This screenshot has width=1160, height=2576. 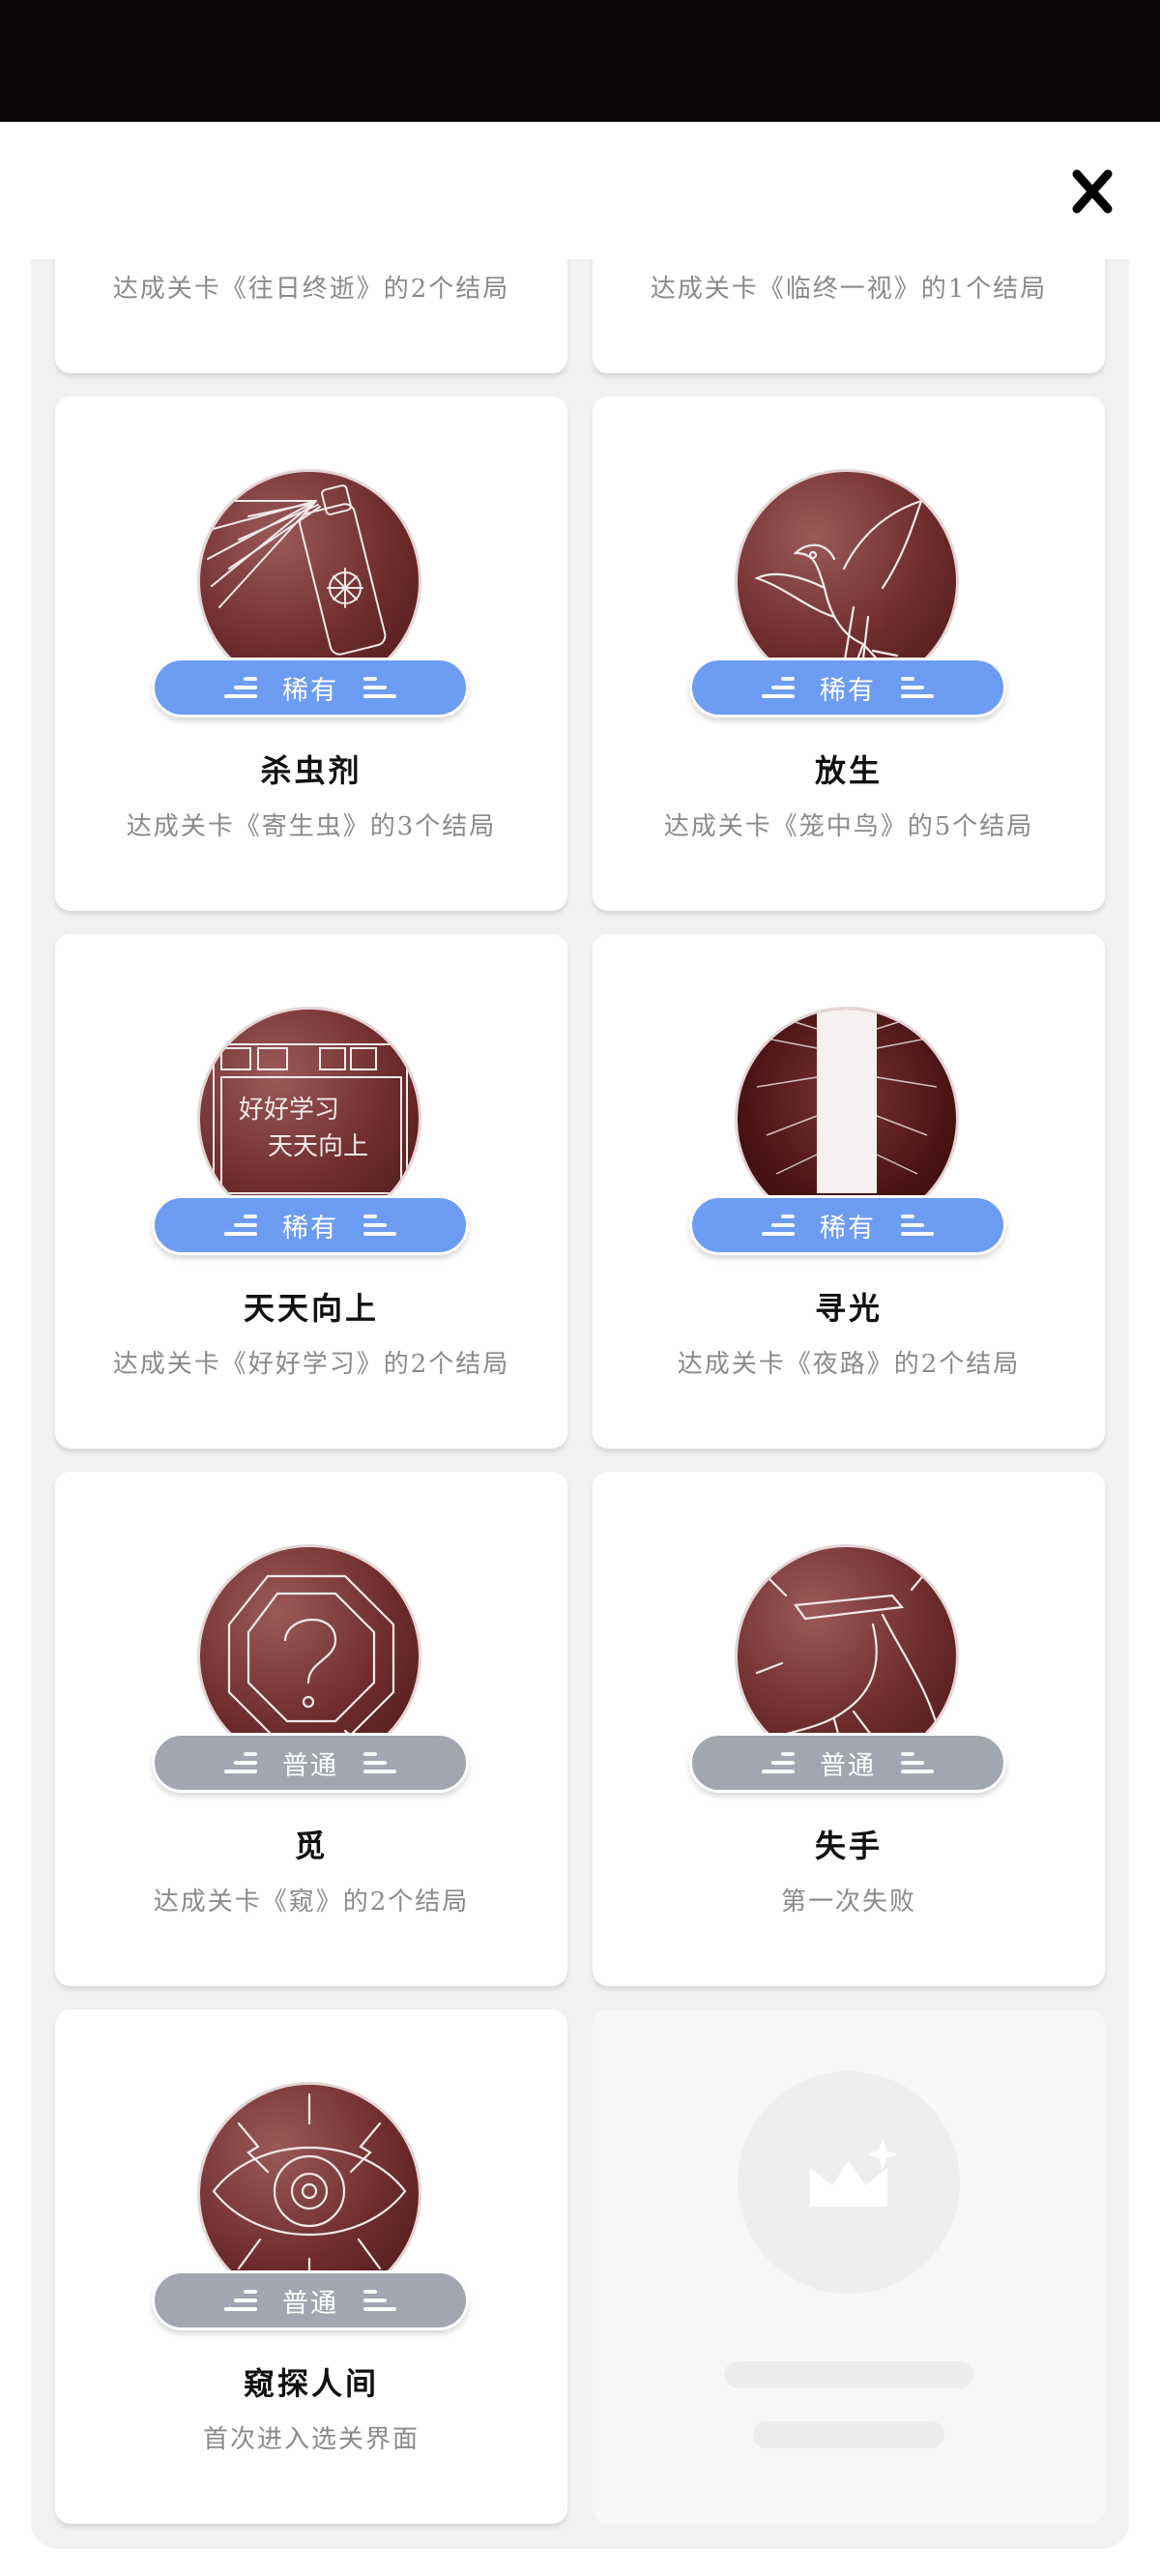 What do you see at coordinates (311, 1846) in the screenshot?
I see `achievement-title: 觅` at bounding box center [311, 1846].